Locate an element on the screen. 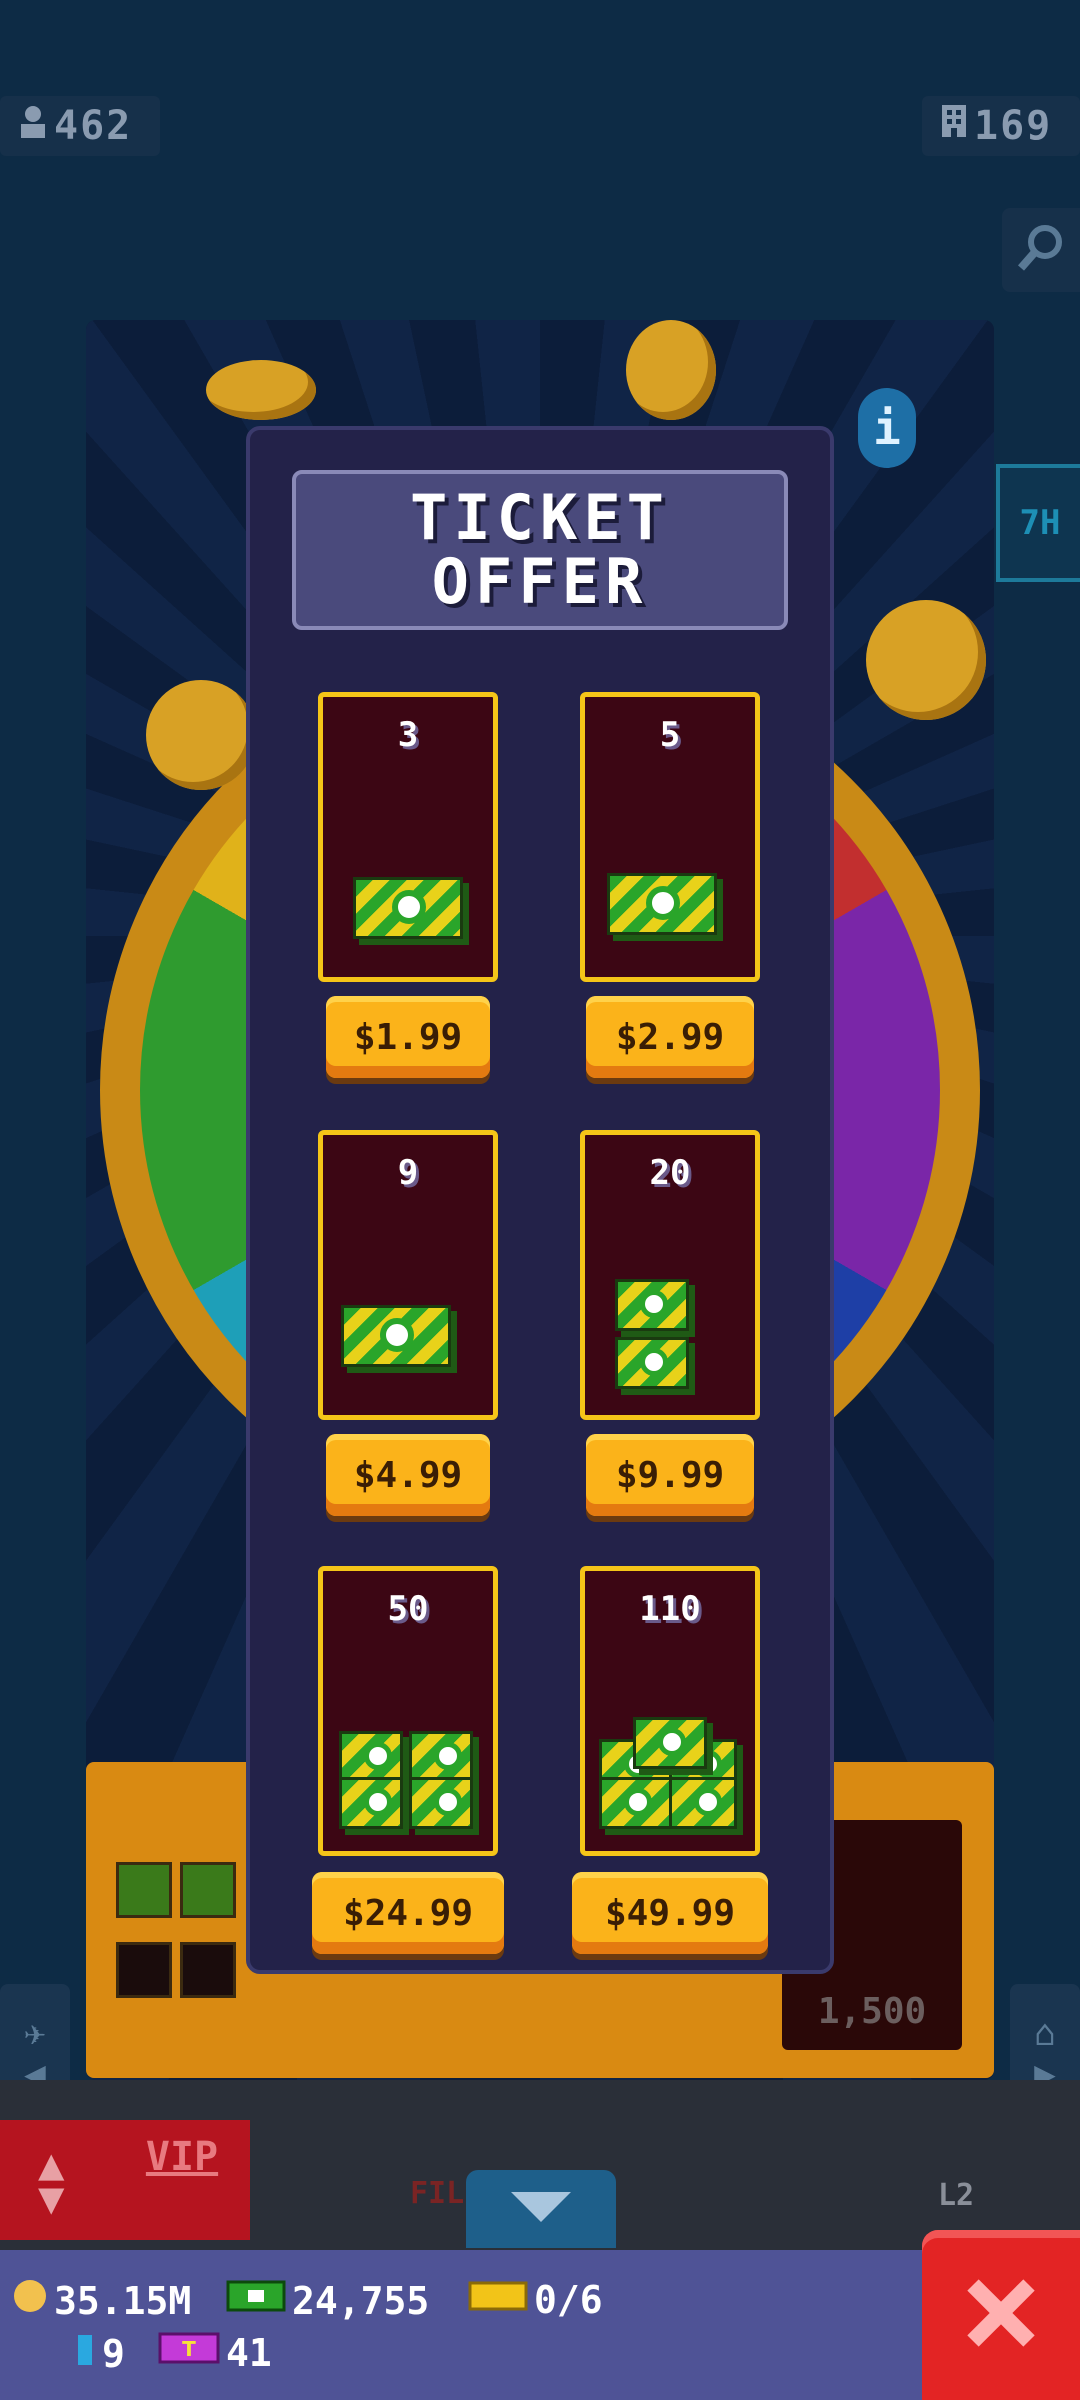 The height and width of the screenshot is (2400, 1080). bux-value: 24,755 is located at coordinates (361, 2300).